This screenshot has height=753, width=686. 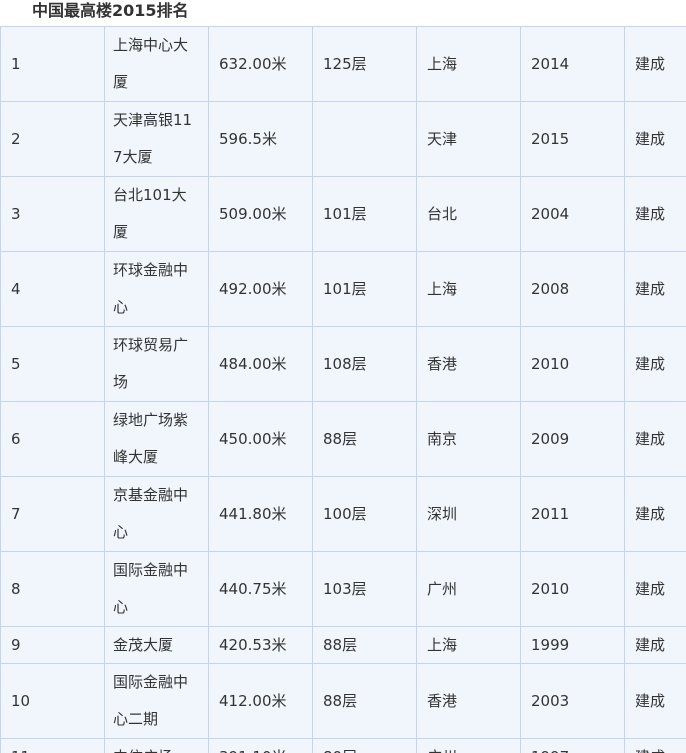 I want to click on table-row: 5 环球贸易广场 484.00米 108层 香港 2010 建成, so click(x=343, y=364).